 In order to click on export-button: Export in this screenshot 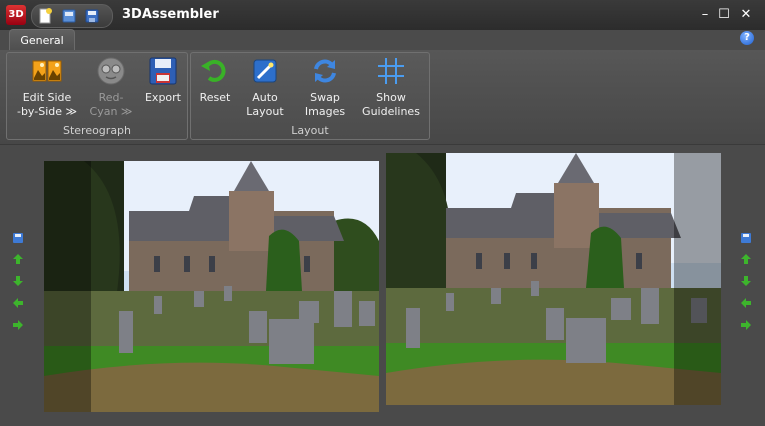, I will do `click(163, 80)`.